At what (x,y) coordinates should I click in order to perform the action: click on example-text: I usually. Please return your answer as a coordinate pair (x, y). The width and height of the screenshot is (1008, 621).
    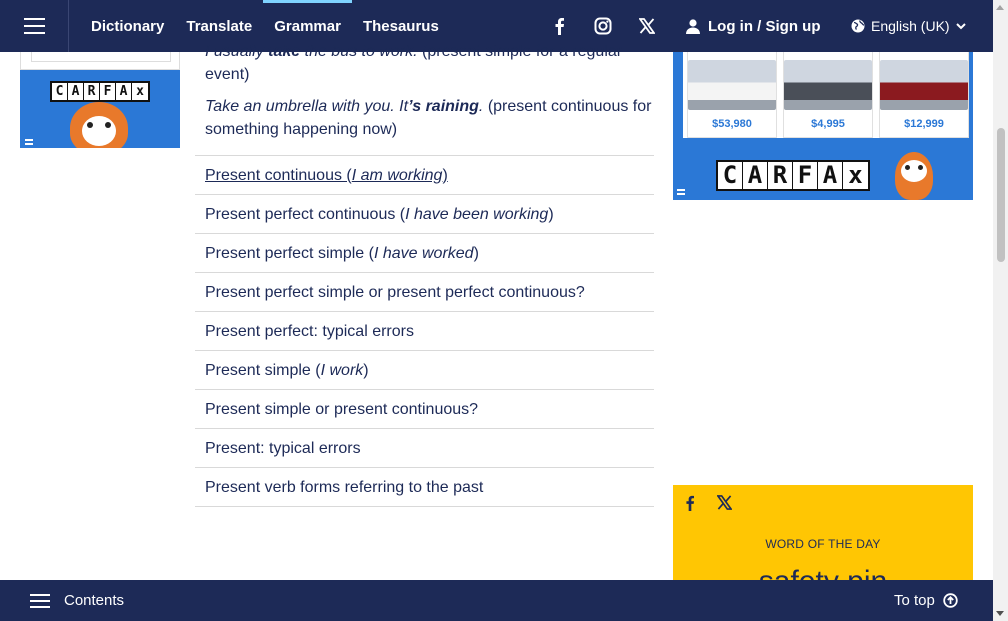
    Looking at the image, I should click on (237, 51).